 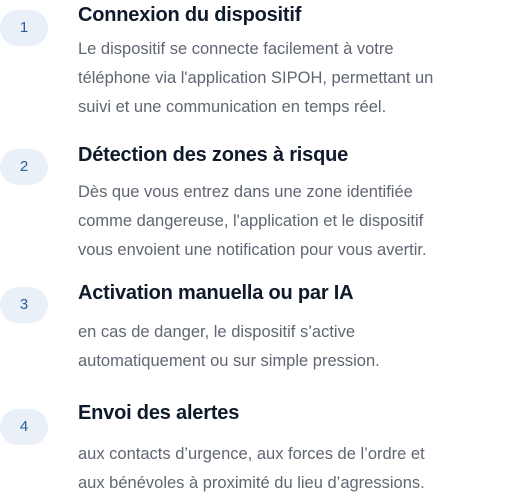 I want to click on step-title: Activation manuella ou par IA, so click(x=216, y=293).